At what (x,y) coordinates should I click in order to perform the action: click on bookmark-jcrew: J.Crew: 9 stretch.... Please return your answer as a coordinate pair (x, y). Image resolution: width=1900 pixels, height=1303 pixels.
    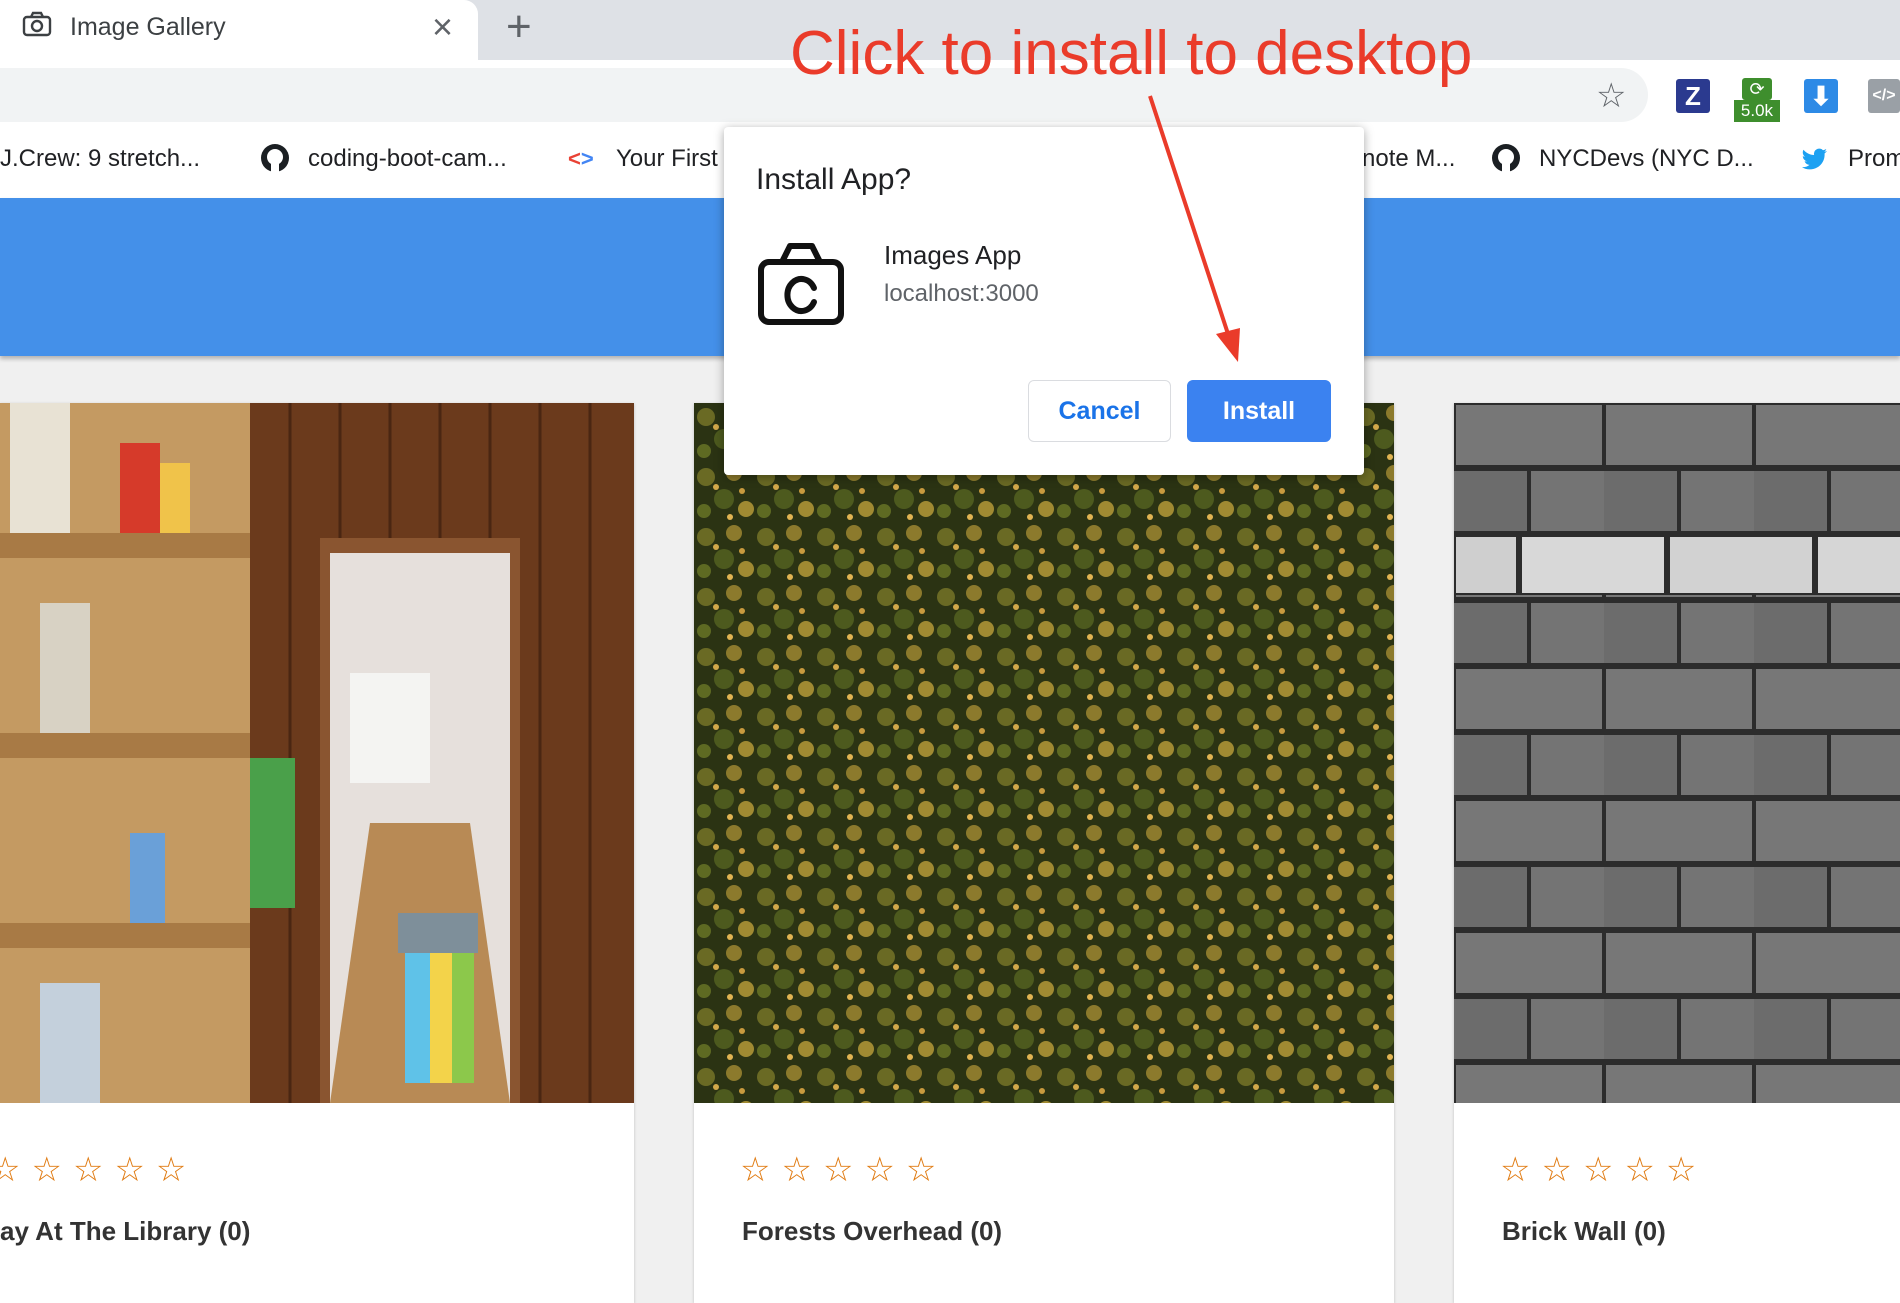
    Looking at the image, I should click on (100, 159).